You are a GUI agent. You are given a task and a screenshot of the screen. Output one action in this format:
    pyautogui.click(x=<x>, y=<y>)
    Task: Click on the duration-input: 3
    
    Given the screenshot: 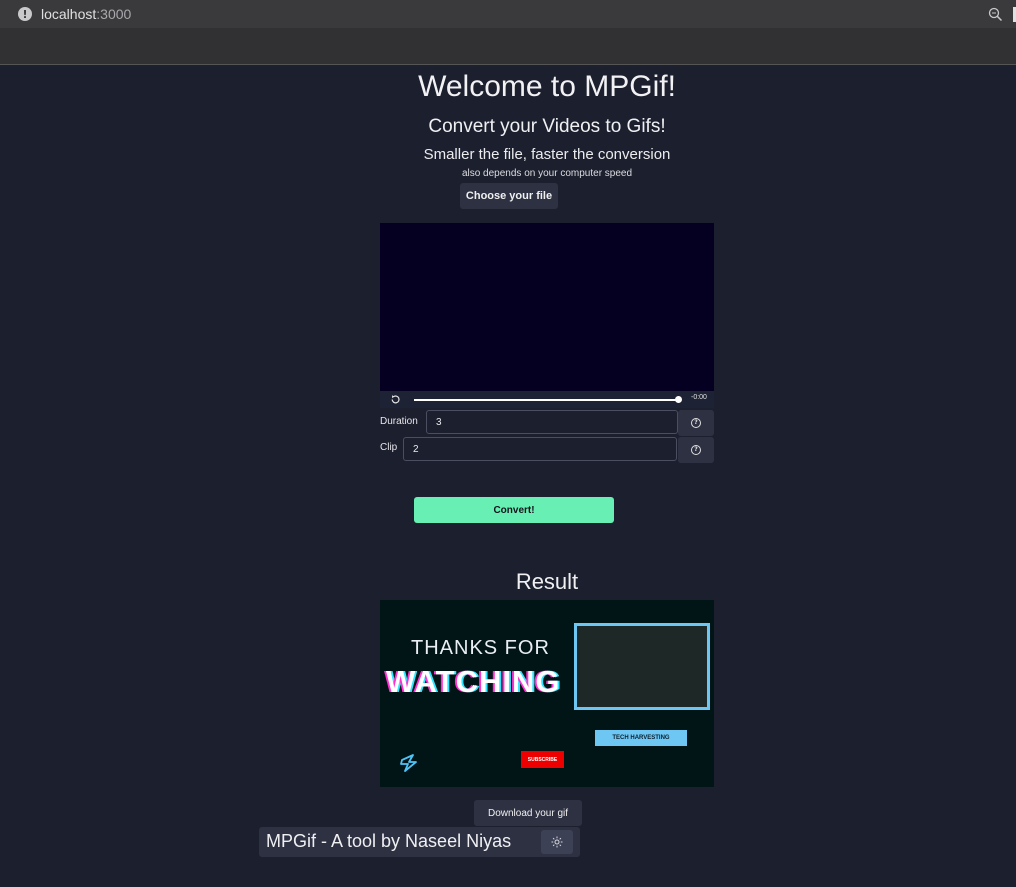 What is the action you would take?
    pyautogui.click(x=552, y=422)
    